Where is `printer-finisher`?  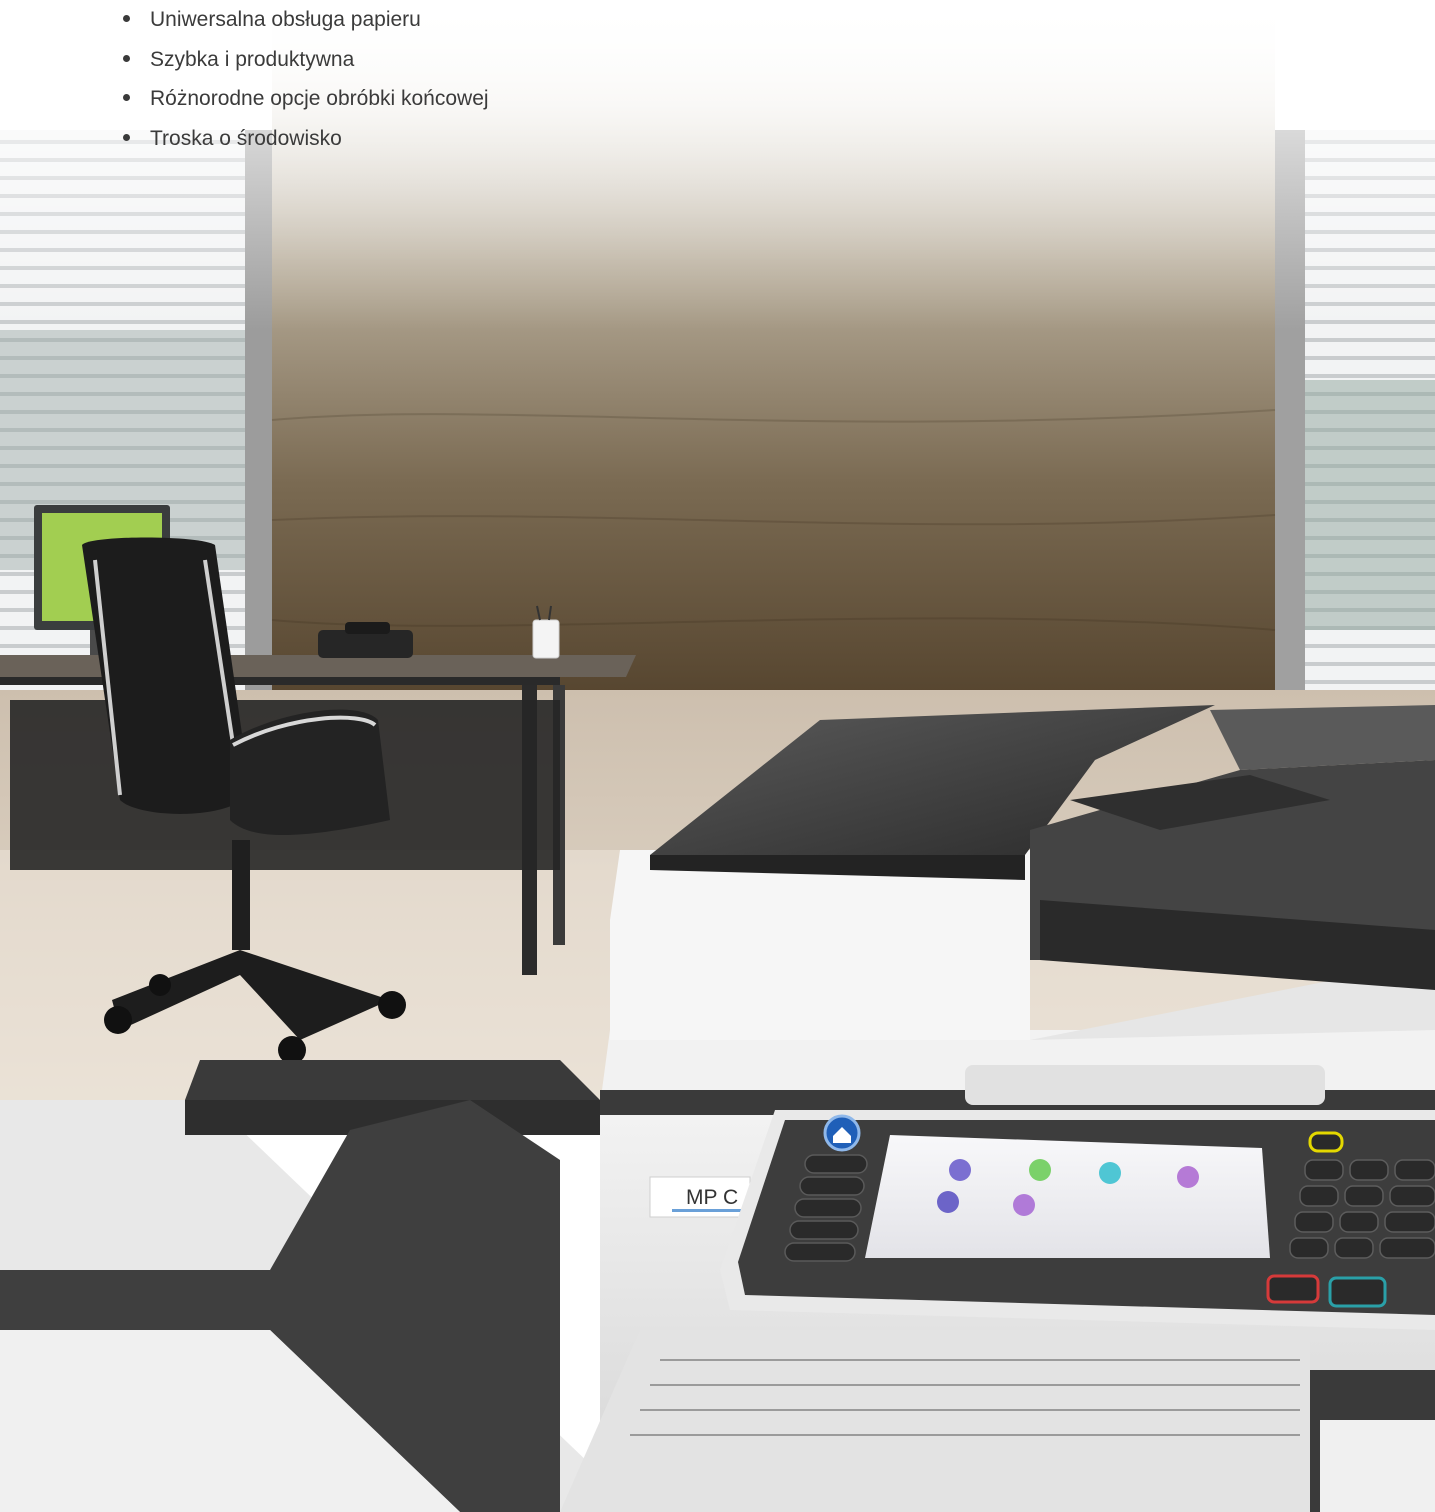 printer-finisher is located at coordinates (320, 1286).